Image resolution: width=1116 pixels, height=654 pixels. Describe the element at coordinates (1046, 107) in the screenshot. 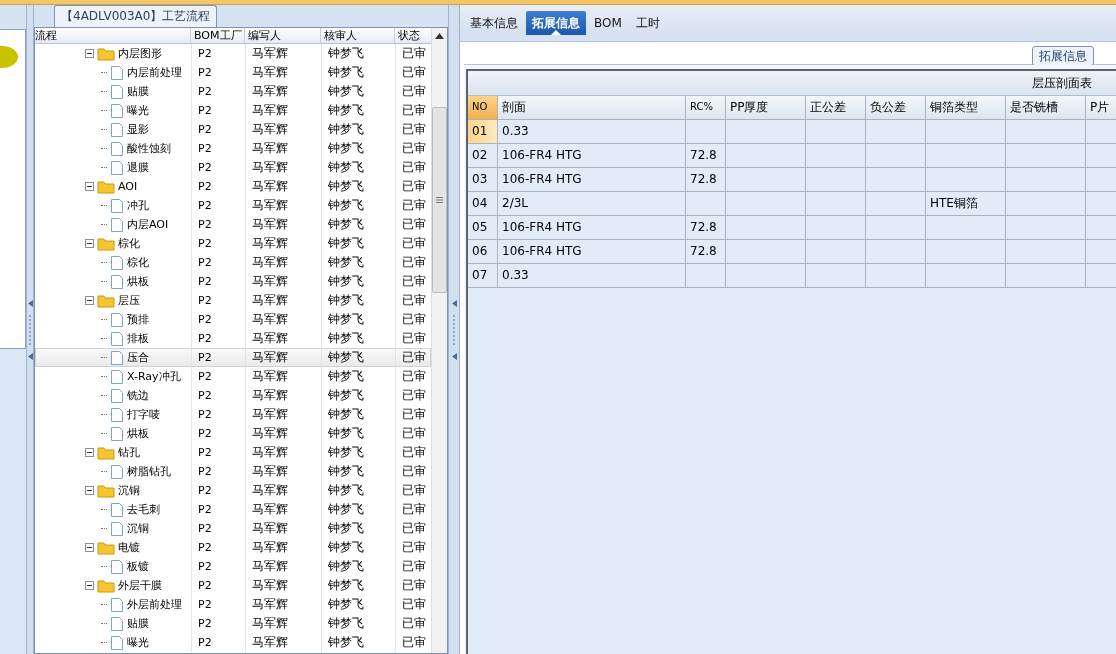

I see `column-header: 是否铣槽` at that location.